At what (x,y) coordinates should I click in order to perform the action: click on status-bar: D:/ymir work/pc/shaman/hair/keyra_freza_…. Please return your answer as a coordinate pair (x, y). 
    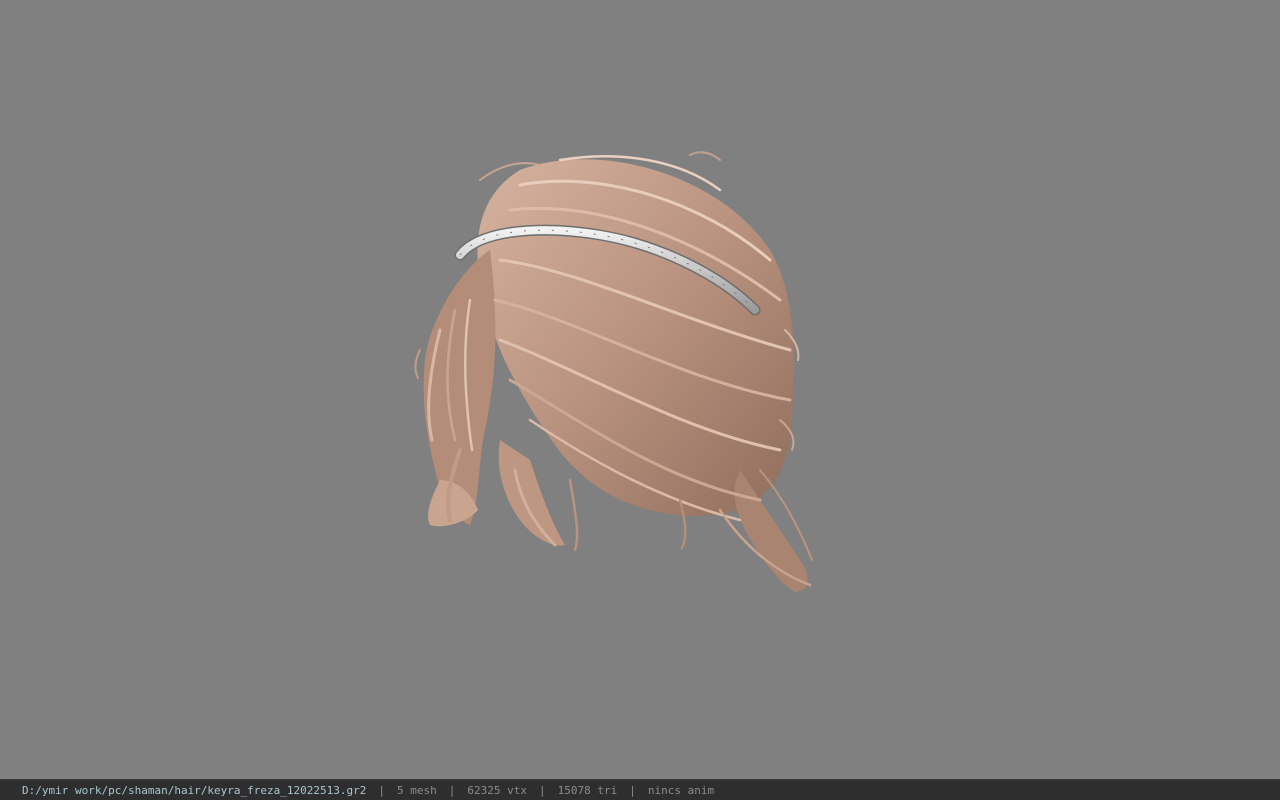
    Looking at the image, I should click on (640, 789).